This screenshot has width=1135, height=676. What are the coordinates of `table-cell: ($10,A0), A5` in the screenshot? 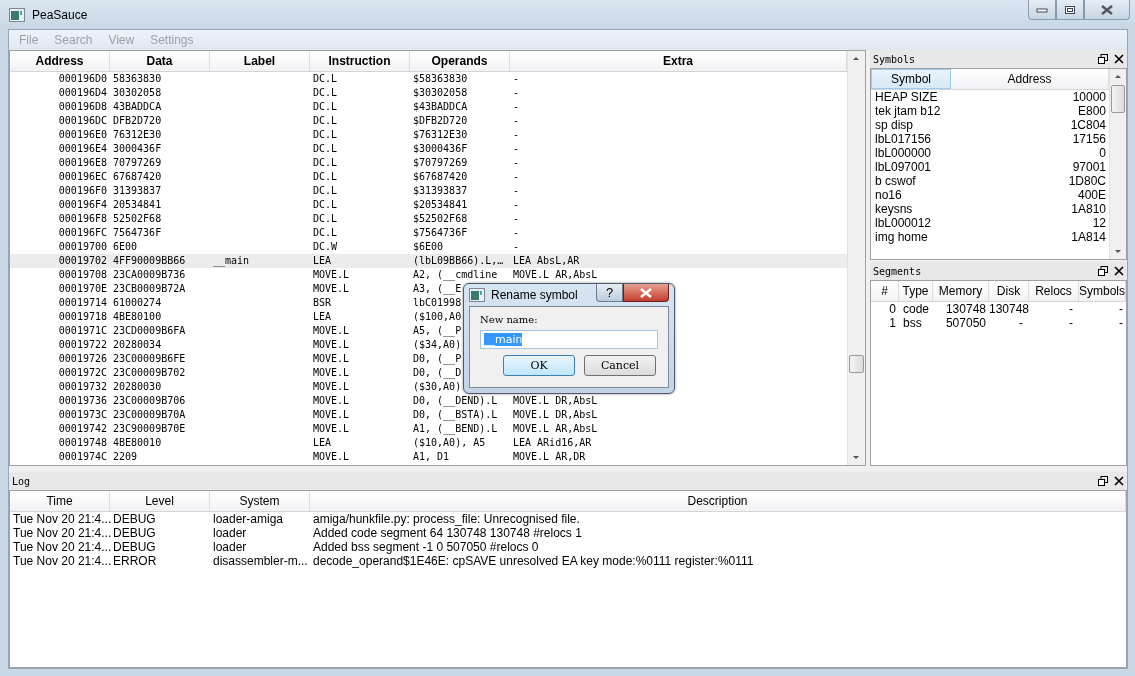 It's located at (449, 442).